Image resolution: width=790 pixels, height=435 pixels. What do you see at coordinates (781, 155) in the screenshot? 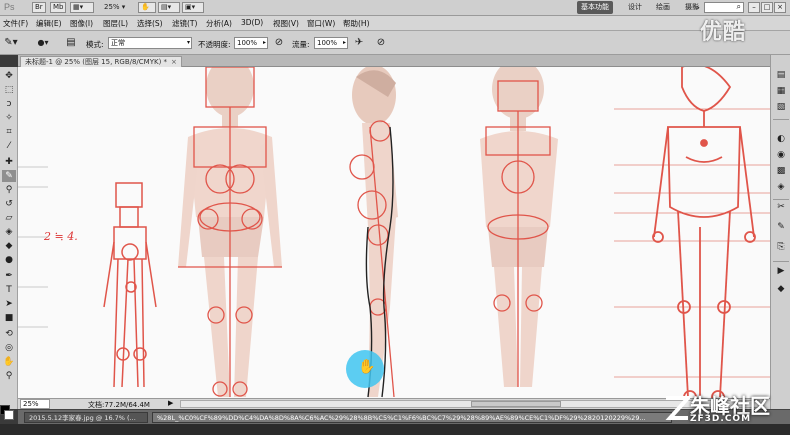
I see `masks-icon: ◉` at bounding box center [781, 155].